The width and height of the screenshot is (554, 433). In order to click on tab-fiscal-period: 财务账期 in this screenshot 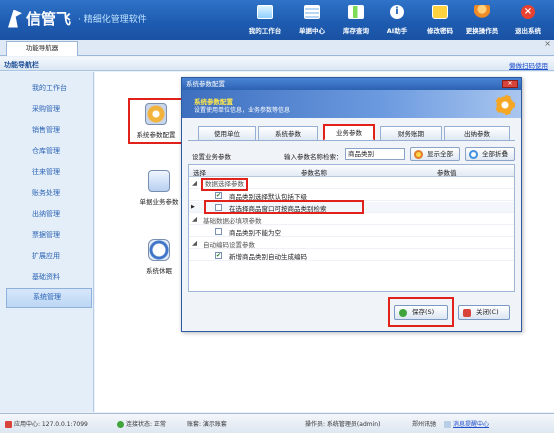, I will do `click(411, 133)`.